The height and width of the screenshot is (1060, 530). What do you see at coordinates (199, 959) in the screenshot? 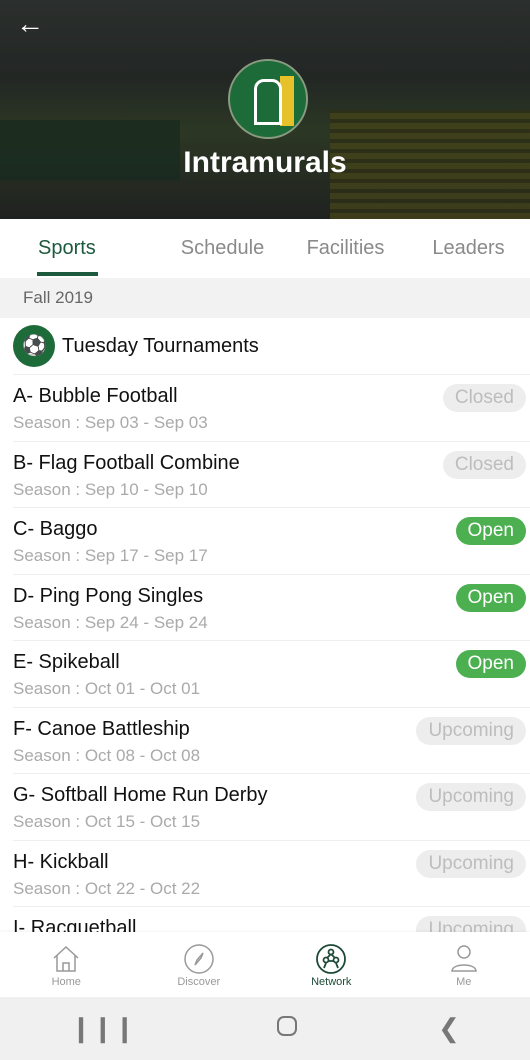
I see `compass-icon` at bounding box center [199, 959].